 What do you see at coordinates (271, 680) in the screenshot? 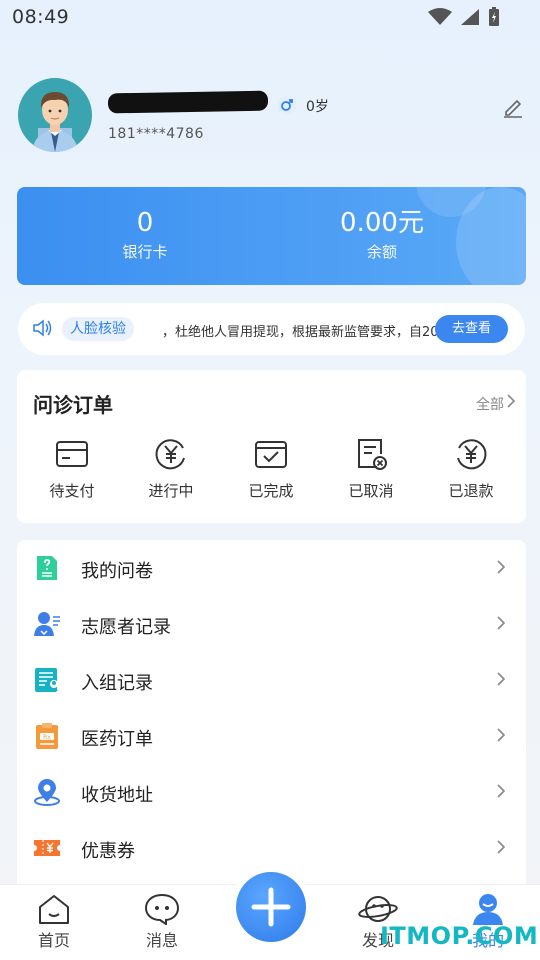
I see `menu-item-enrollment: 入组记录` at bounding box center [271, 680].